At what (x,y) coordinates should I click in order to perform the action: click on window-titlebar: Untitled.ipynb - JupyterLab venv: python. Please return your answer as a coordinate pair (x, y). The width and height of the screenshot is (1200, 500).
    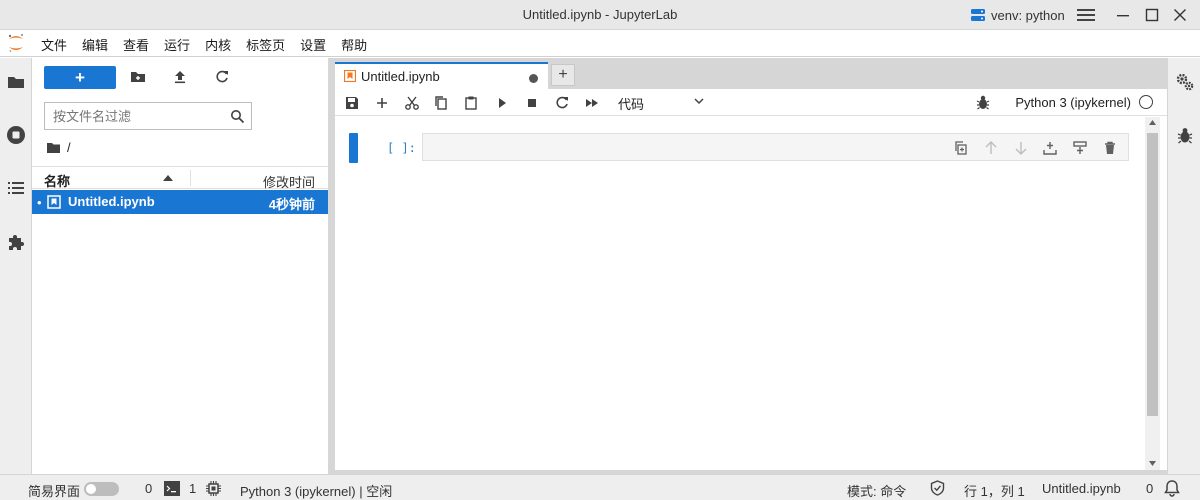
    Looking at the image, I should click on (600, 15).